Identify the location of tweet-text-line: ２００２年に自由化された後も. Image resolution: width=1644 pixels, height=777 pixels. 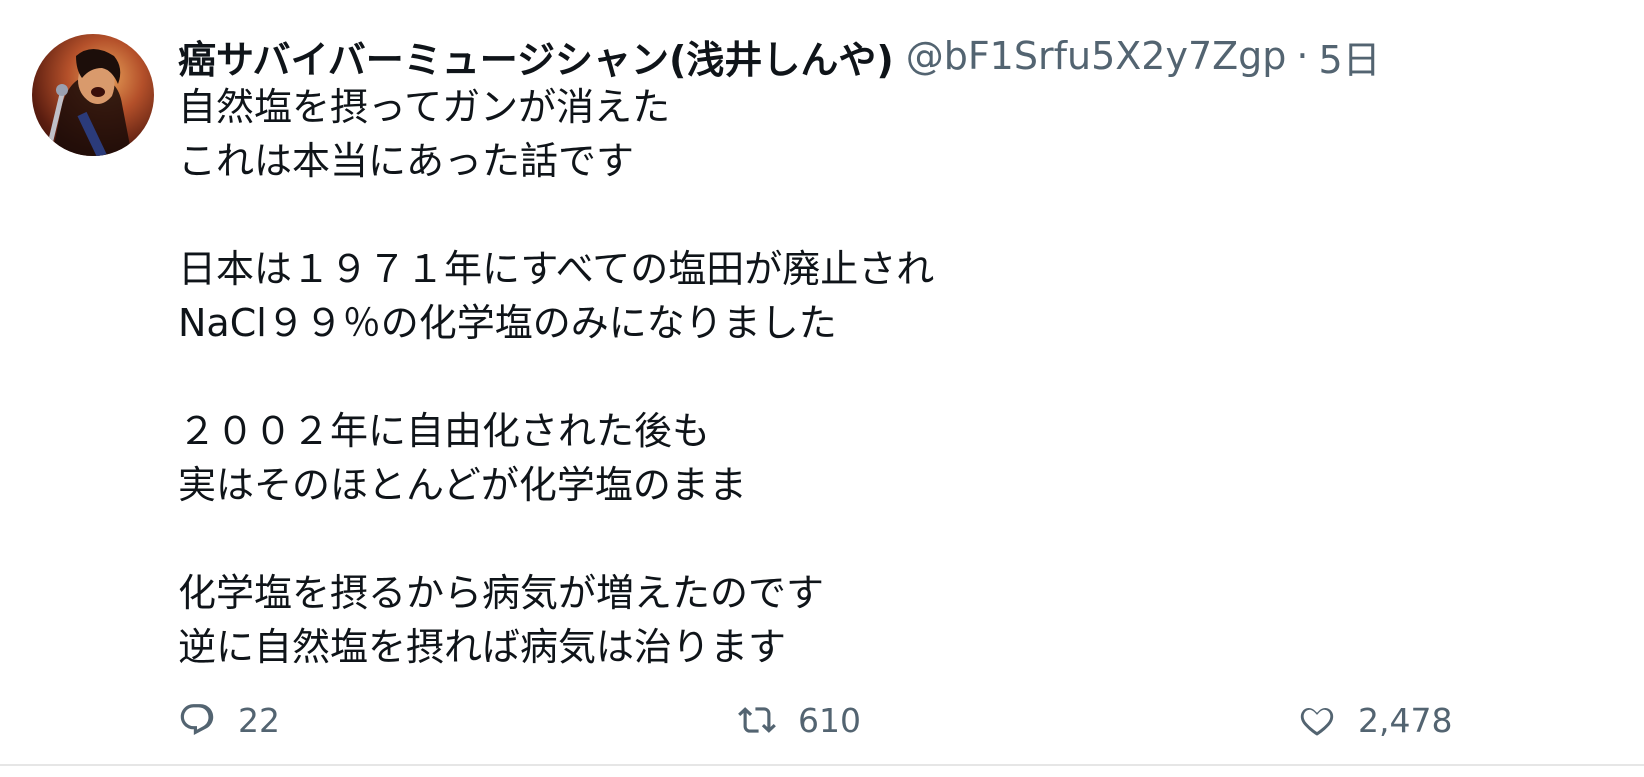
(444, 431).